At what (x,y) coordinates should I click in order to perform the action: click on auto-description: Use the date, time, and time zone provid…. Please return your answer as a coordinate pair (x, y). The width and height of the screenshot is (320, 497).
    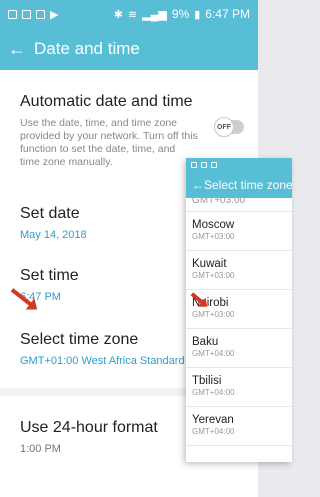
    Looking at the image, I should click on (109, 142).